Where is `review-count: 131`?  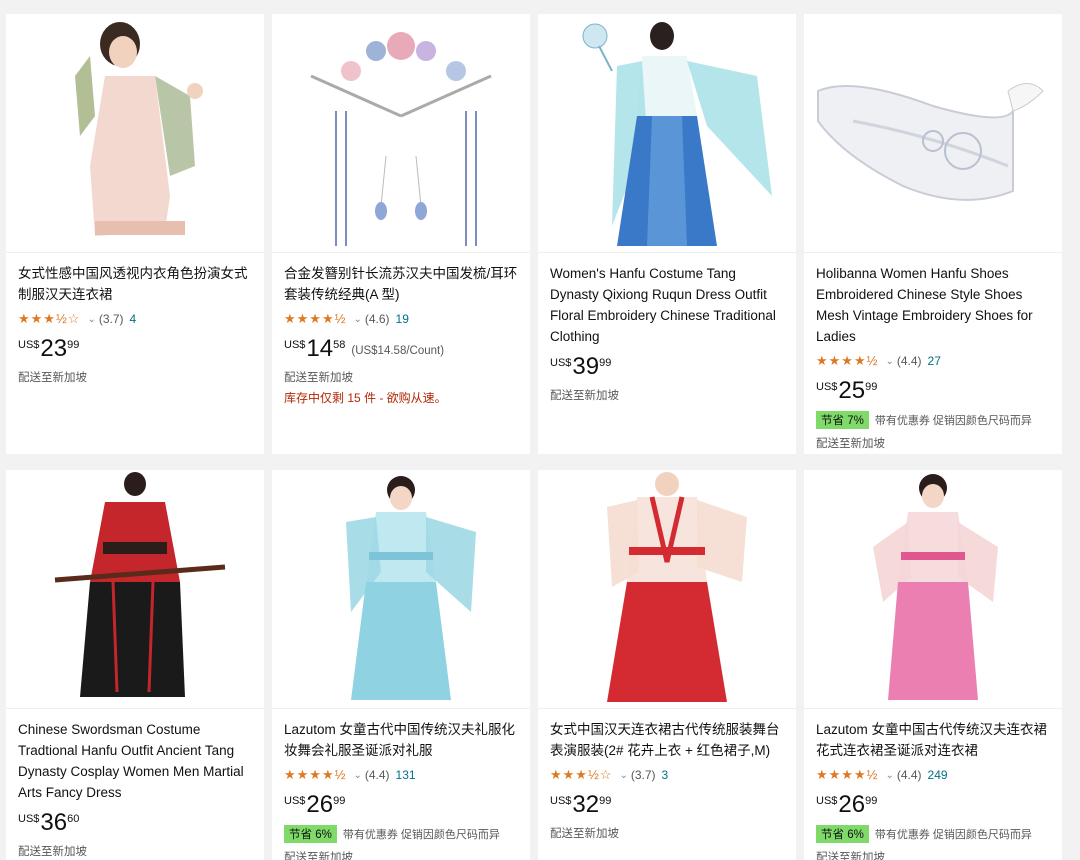
review-count: 131 is located at coordinates (406, 775).